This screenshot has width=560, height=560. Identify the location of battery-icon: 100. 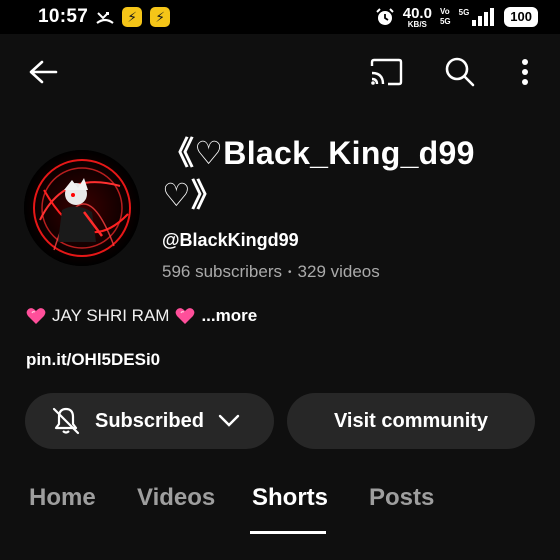
(521, 17).